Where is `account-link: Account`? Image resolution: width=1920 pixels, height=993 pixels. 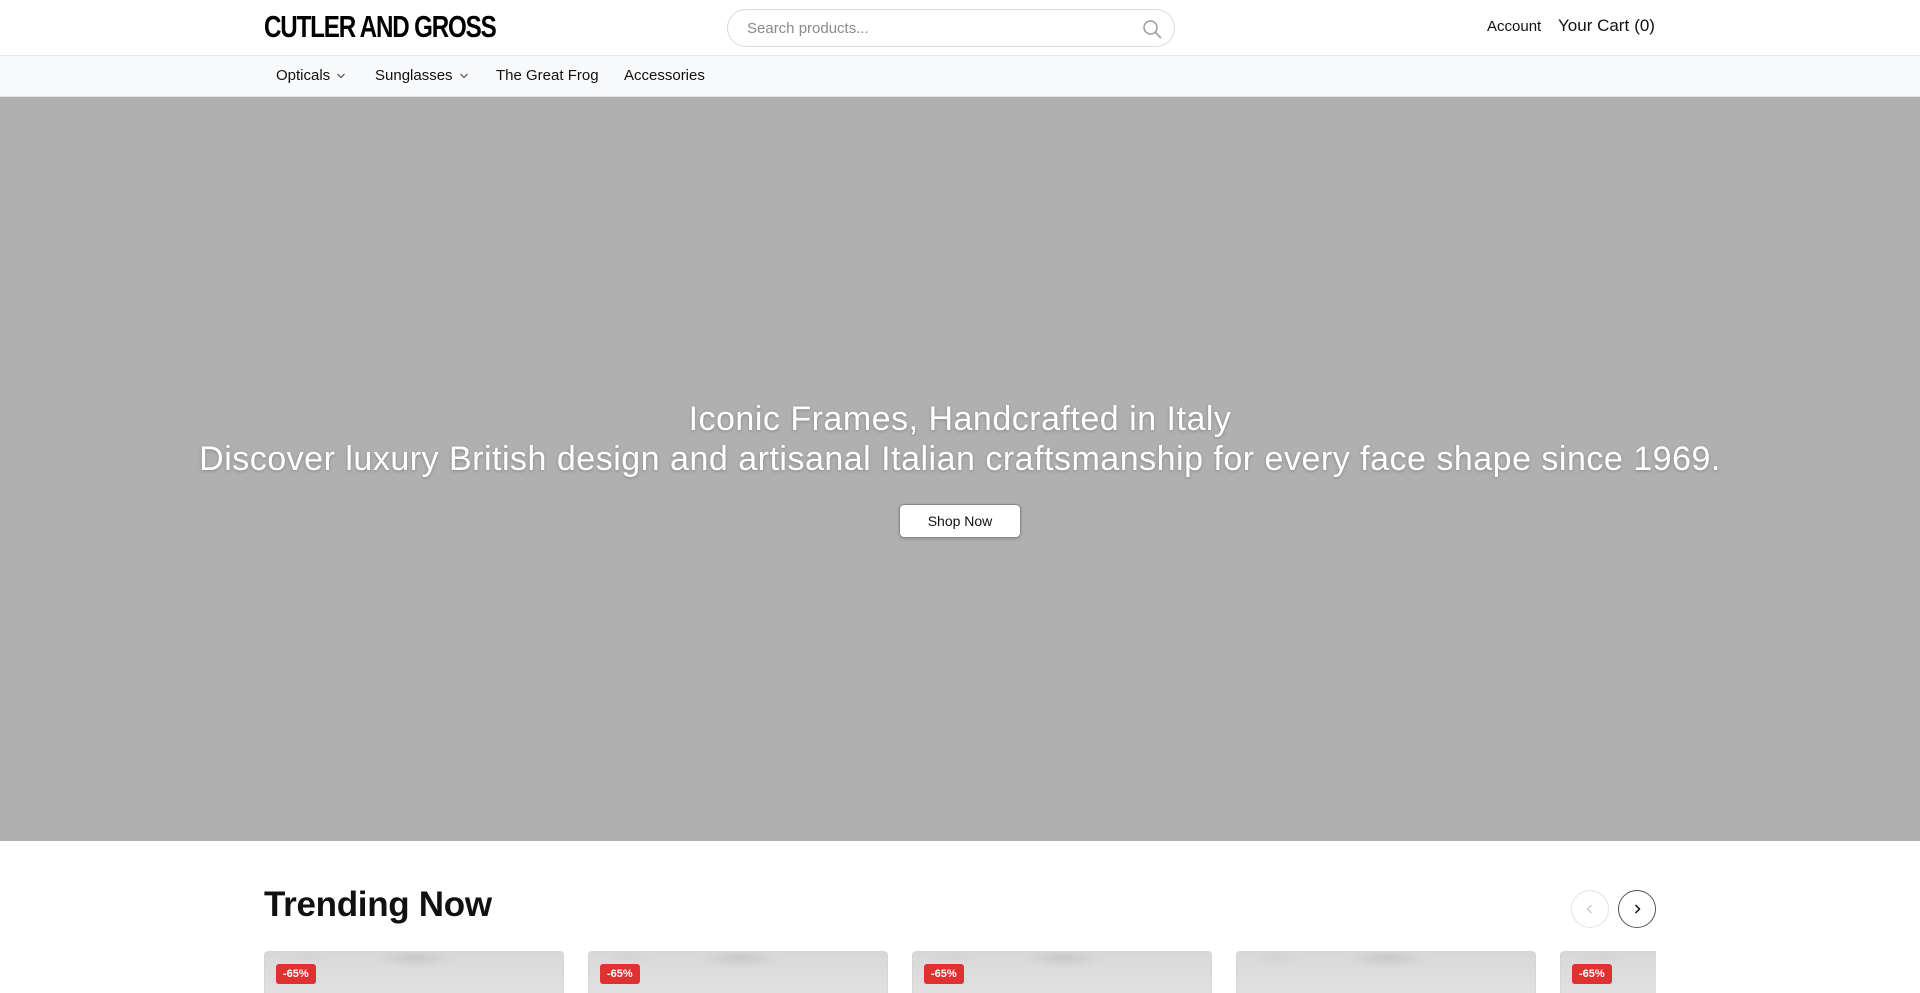
account-link: Account is located at coordinates (1514, 26).